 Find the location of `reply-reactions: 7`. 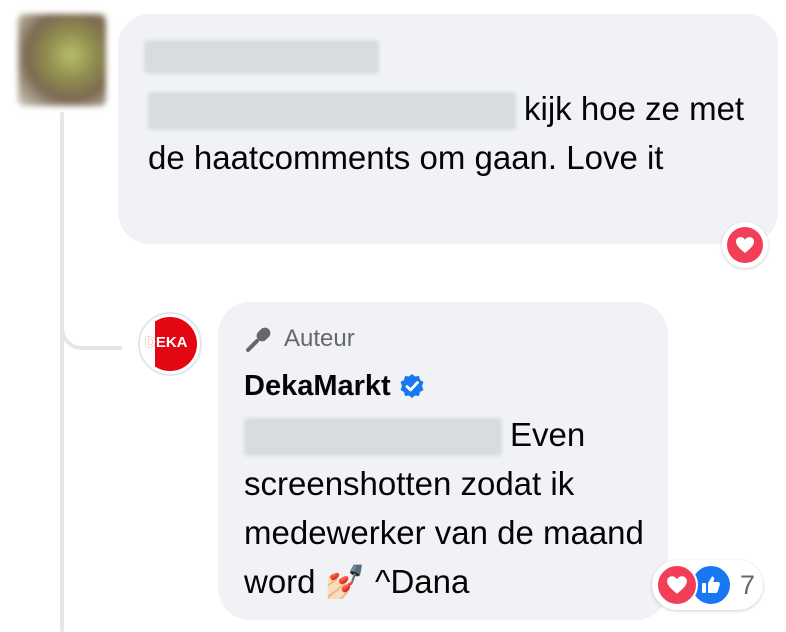

reply-reactions: 7 is located at coordinates (708, 585).